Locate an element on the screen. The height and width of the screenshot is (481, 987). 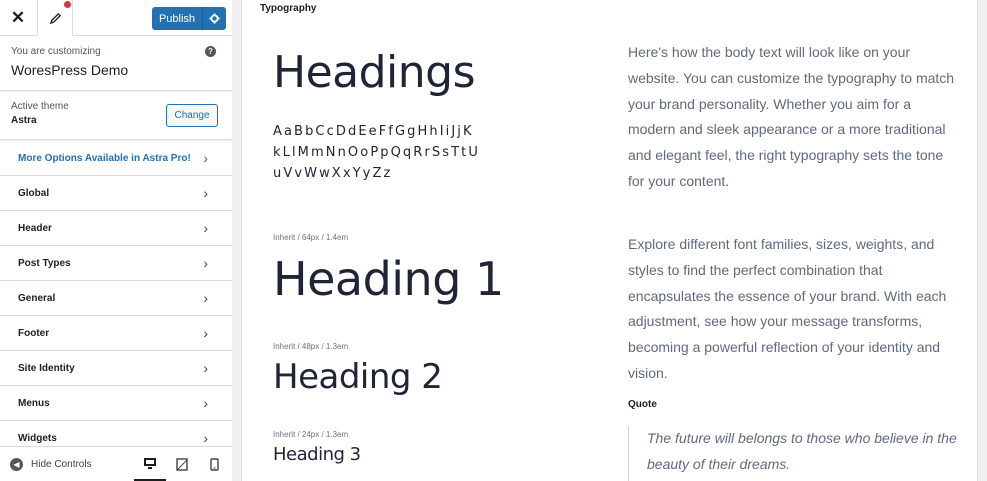
pencil-icon is located at coordinates (55, 18).